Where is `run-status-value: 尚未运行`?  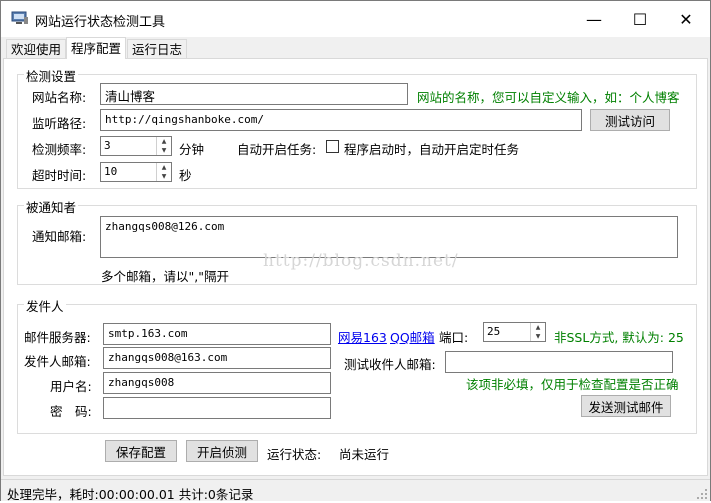 run-status-value: 尚未运行 is located at coordinates (364, 454).